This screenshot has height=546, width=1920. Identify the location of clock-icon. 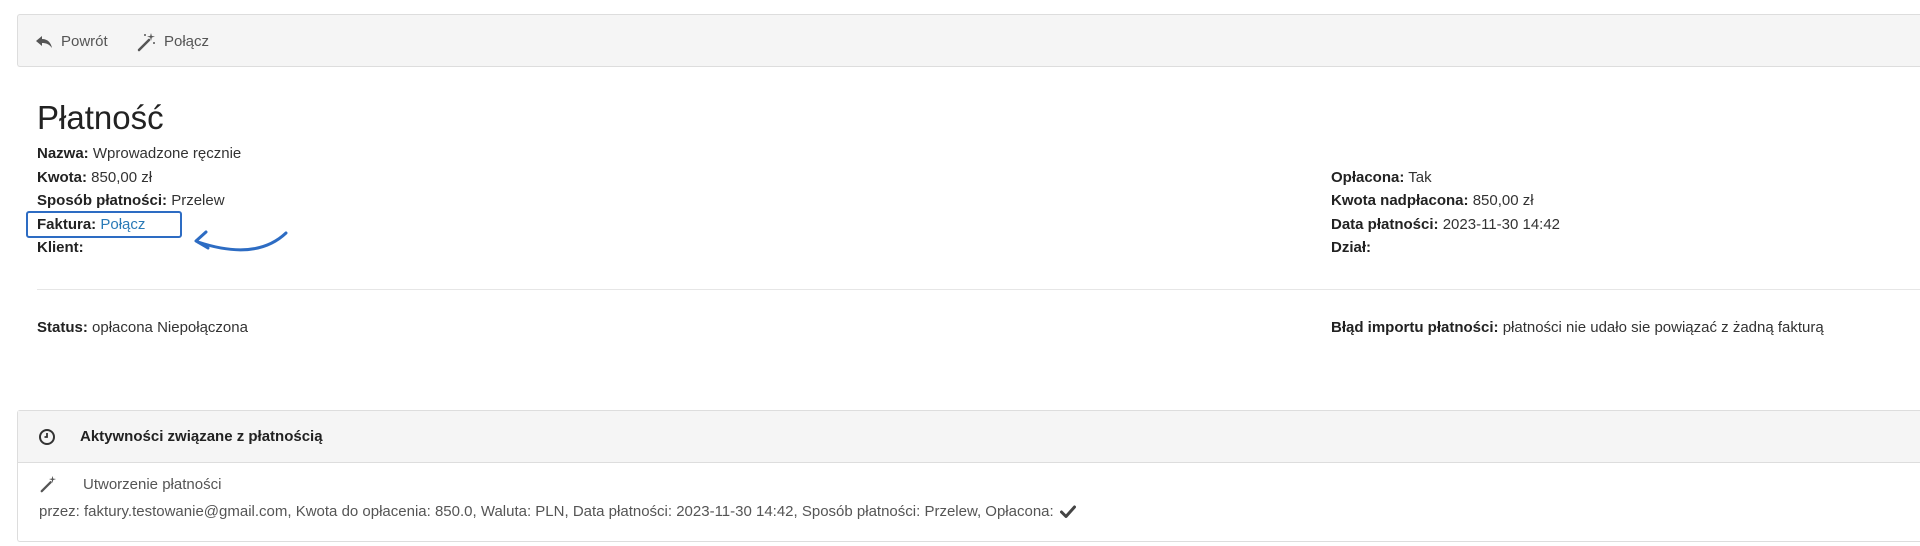
(47, 436).